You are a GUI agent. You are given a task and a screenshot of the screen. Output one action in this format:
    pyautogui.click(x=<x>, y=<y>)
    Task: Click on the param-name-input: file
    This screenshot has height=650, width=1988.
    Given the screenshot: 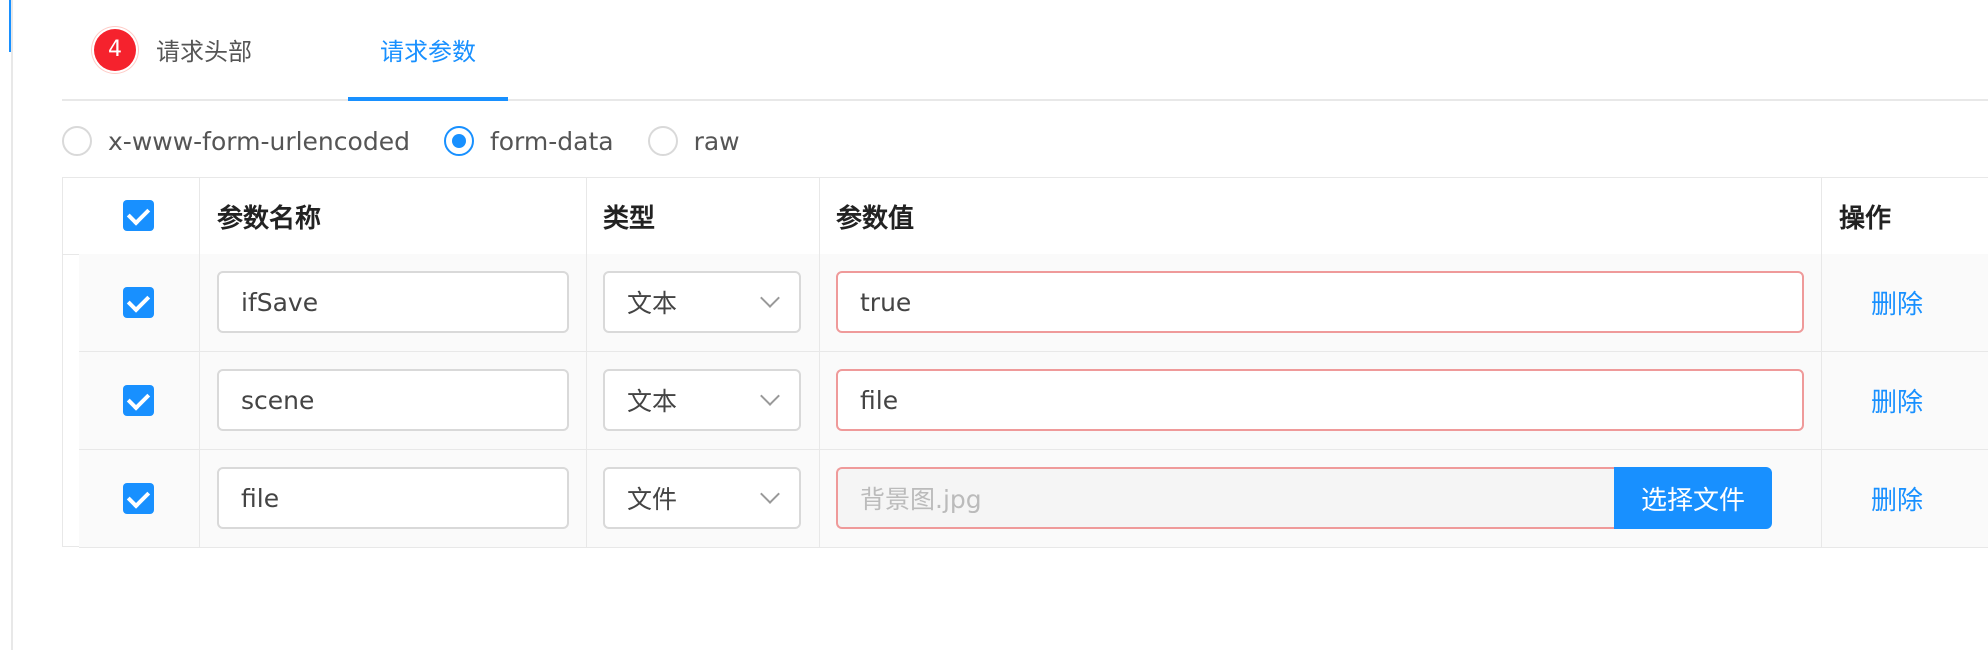 What is the action you would take?
    pyautogui.click(x=393, y=498)
    